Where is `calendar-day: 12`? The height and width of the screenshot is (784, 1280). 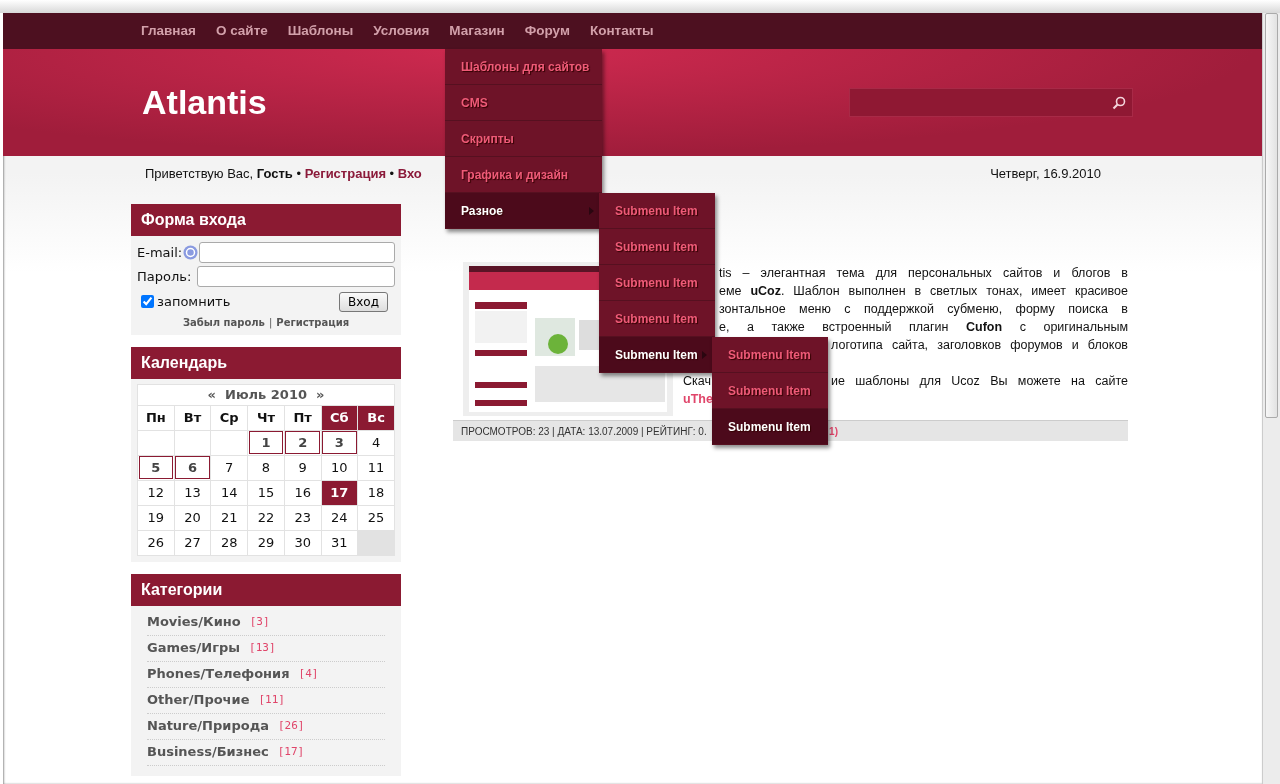 calendar-day: 12 is located at coordinates (156, 492).